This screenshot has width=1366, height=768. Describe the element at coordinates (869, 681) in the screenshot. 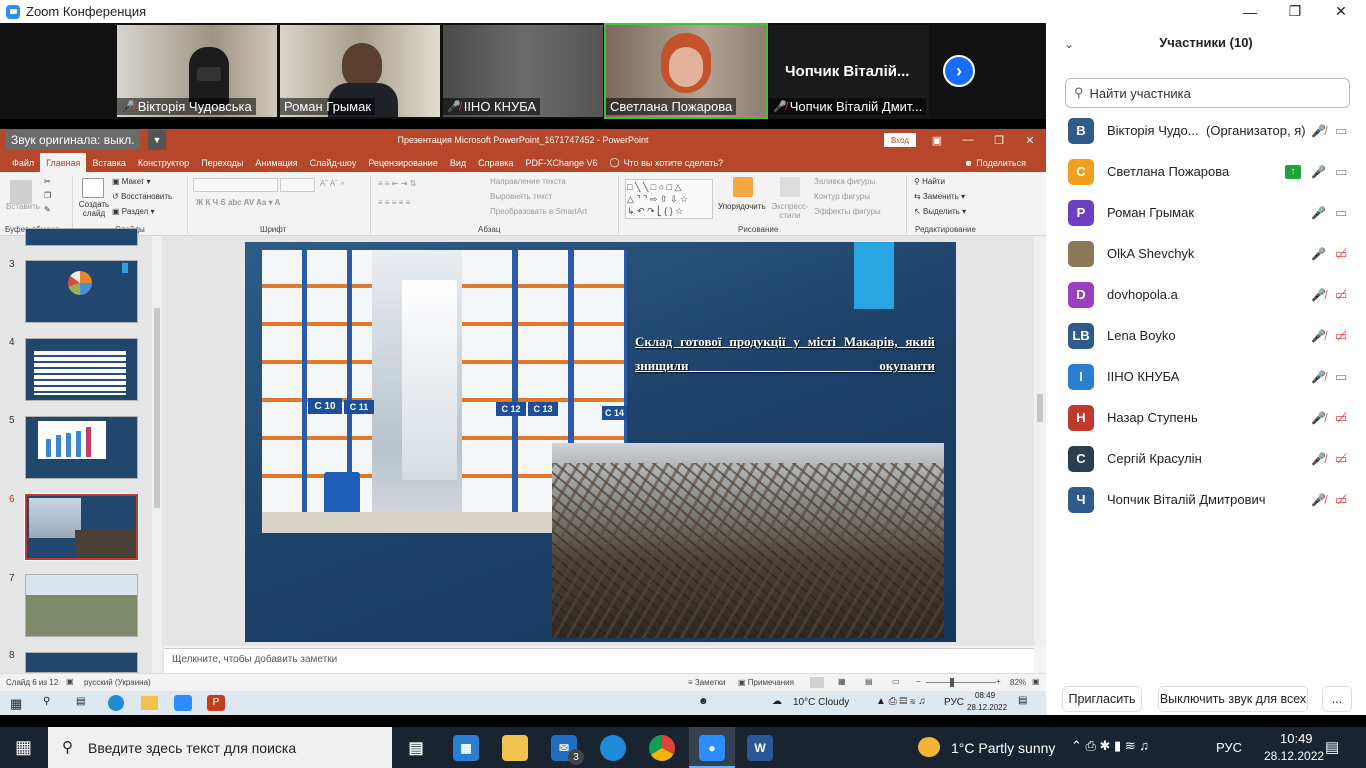

I see `reading-view-icon: ▤` at that location.